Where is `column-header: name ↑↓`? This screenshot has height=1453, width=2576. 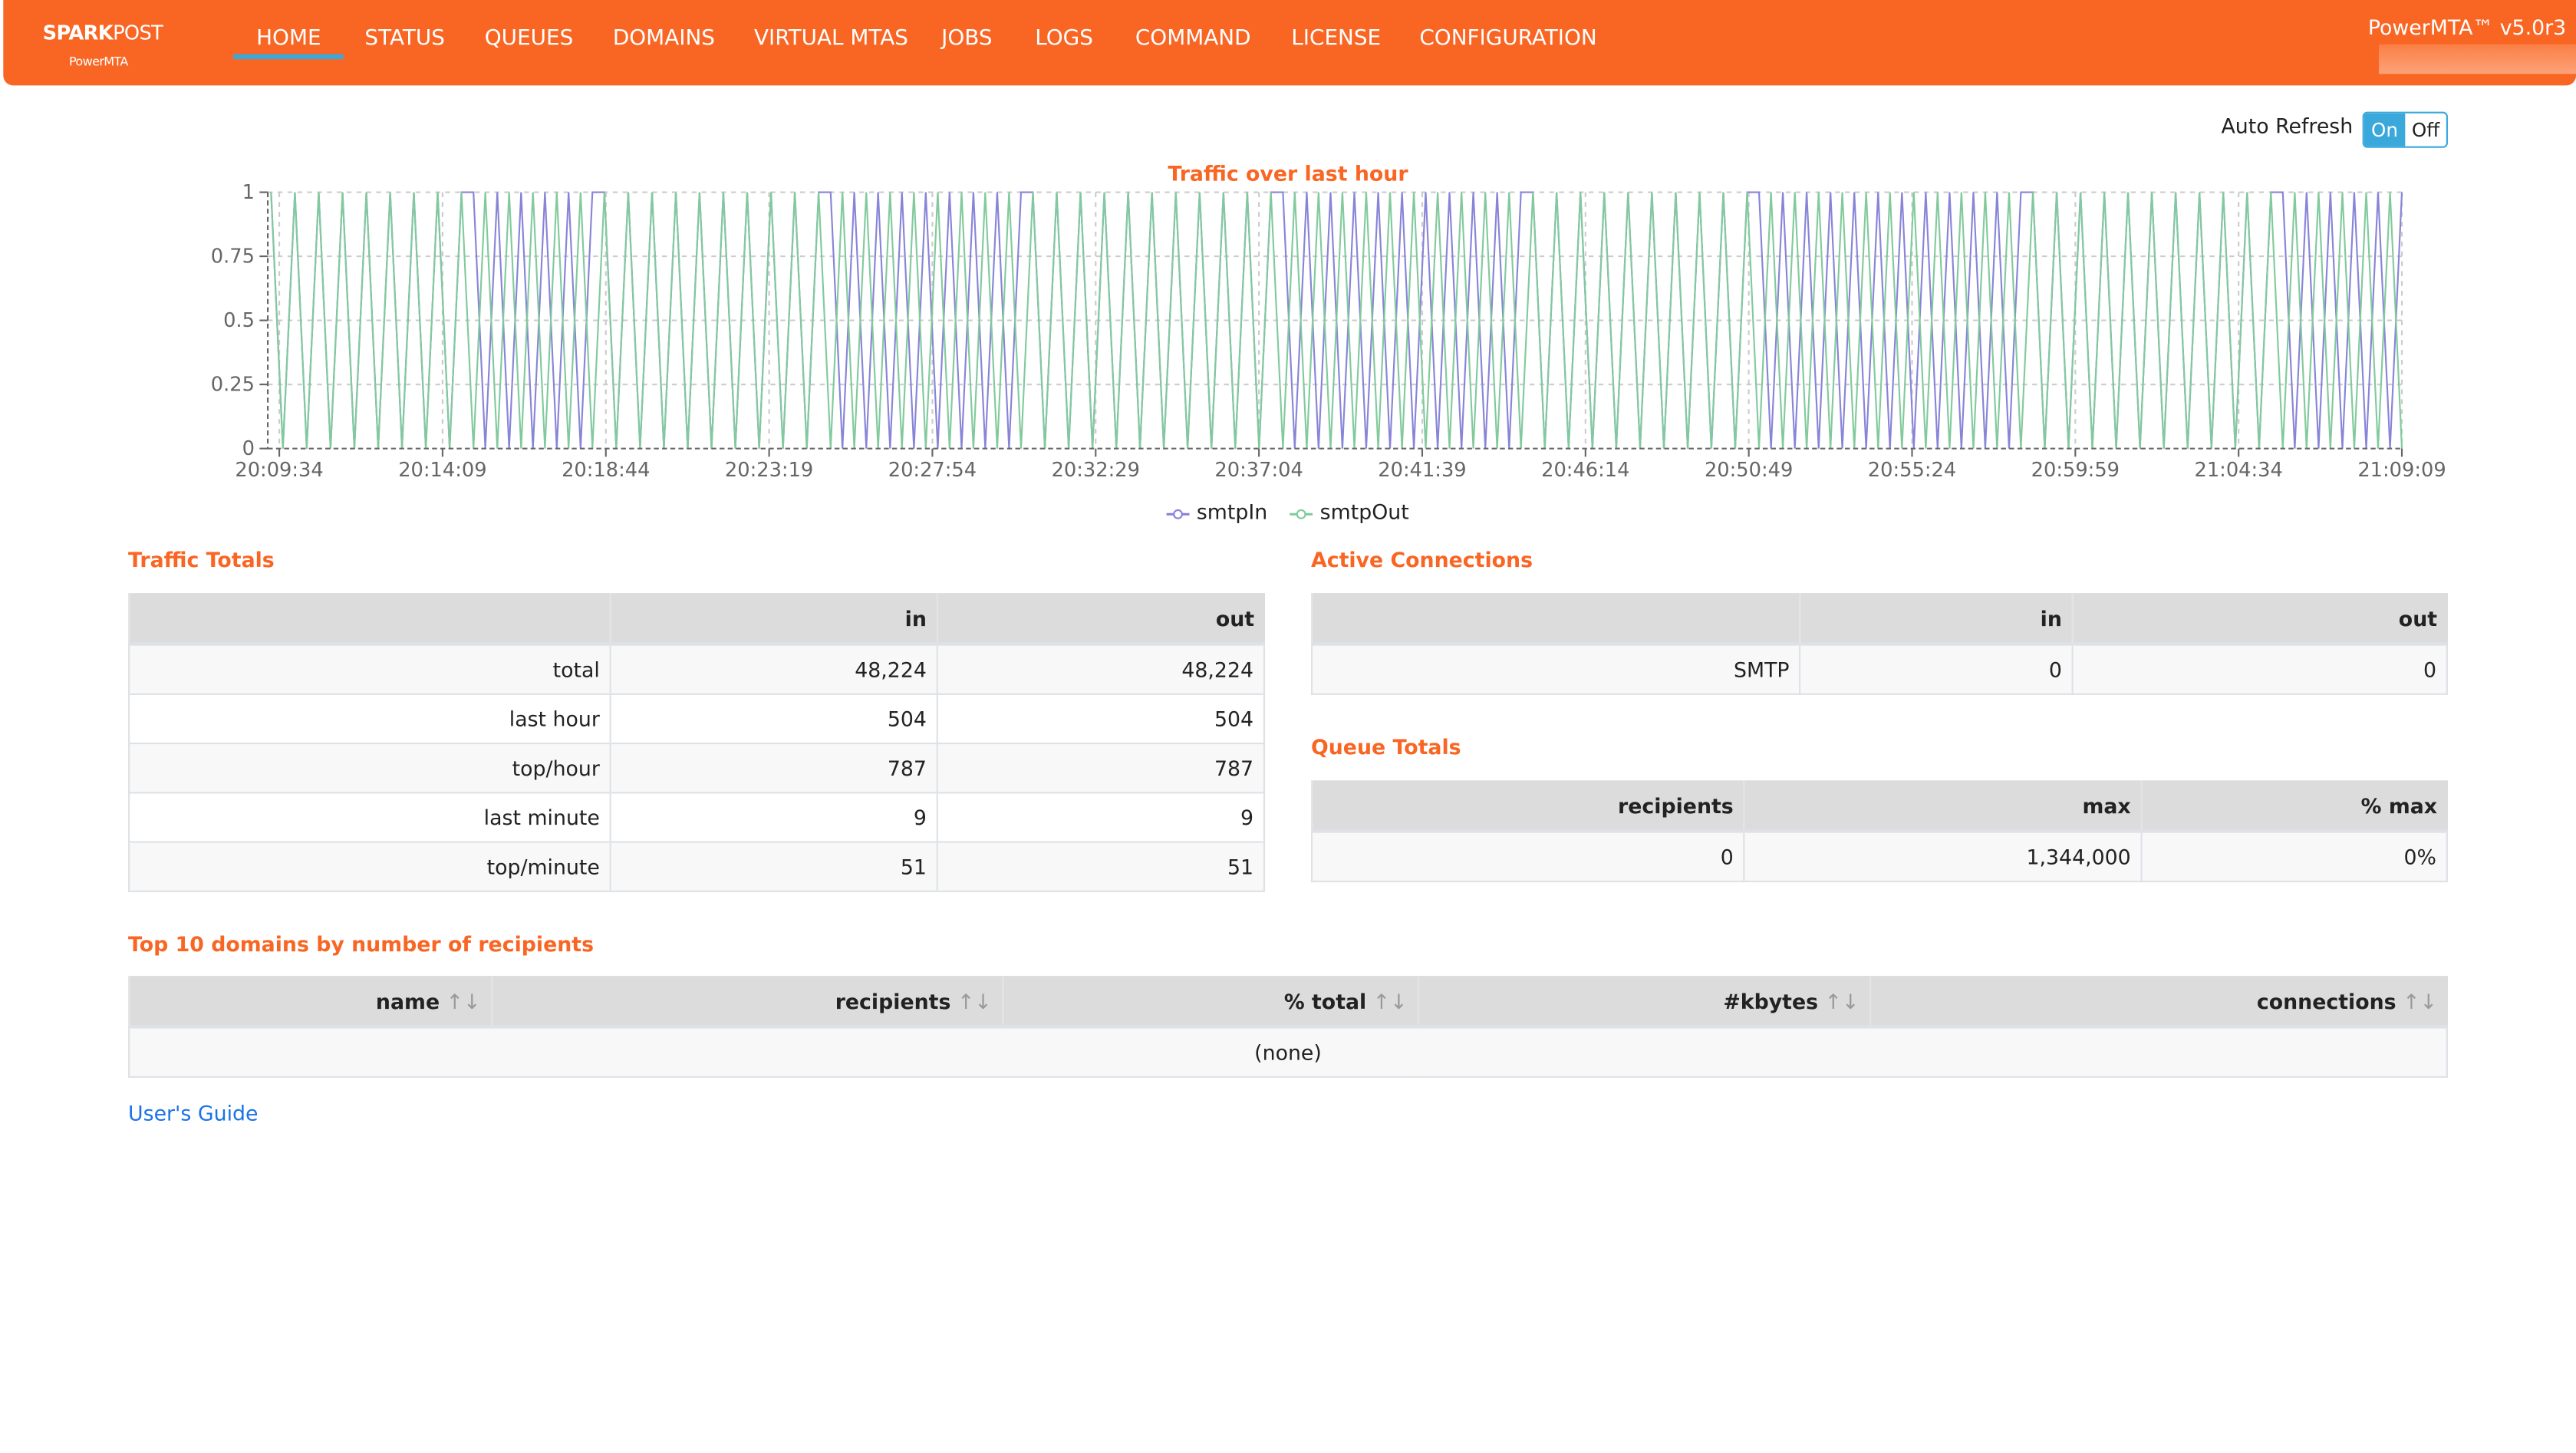 column-header: name ↑↓ is located at coordinates (310, 1003).